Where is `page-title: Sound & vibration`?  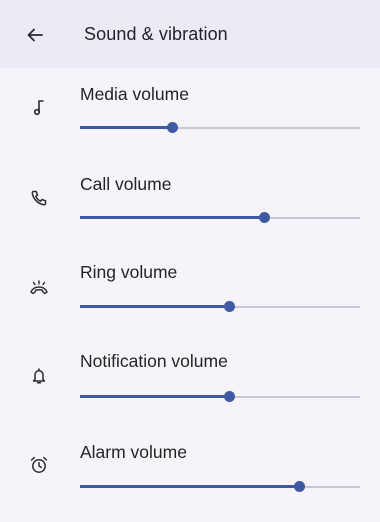 page-title: Sound & vibration is located at coordinates (156, 34).